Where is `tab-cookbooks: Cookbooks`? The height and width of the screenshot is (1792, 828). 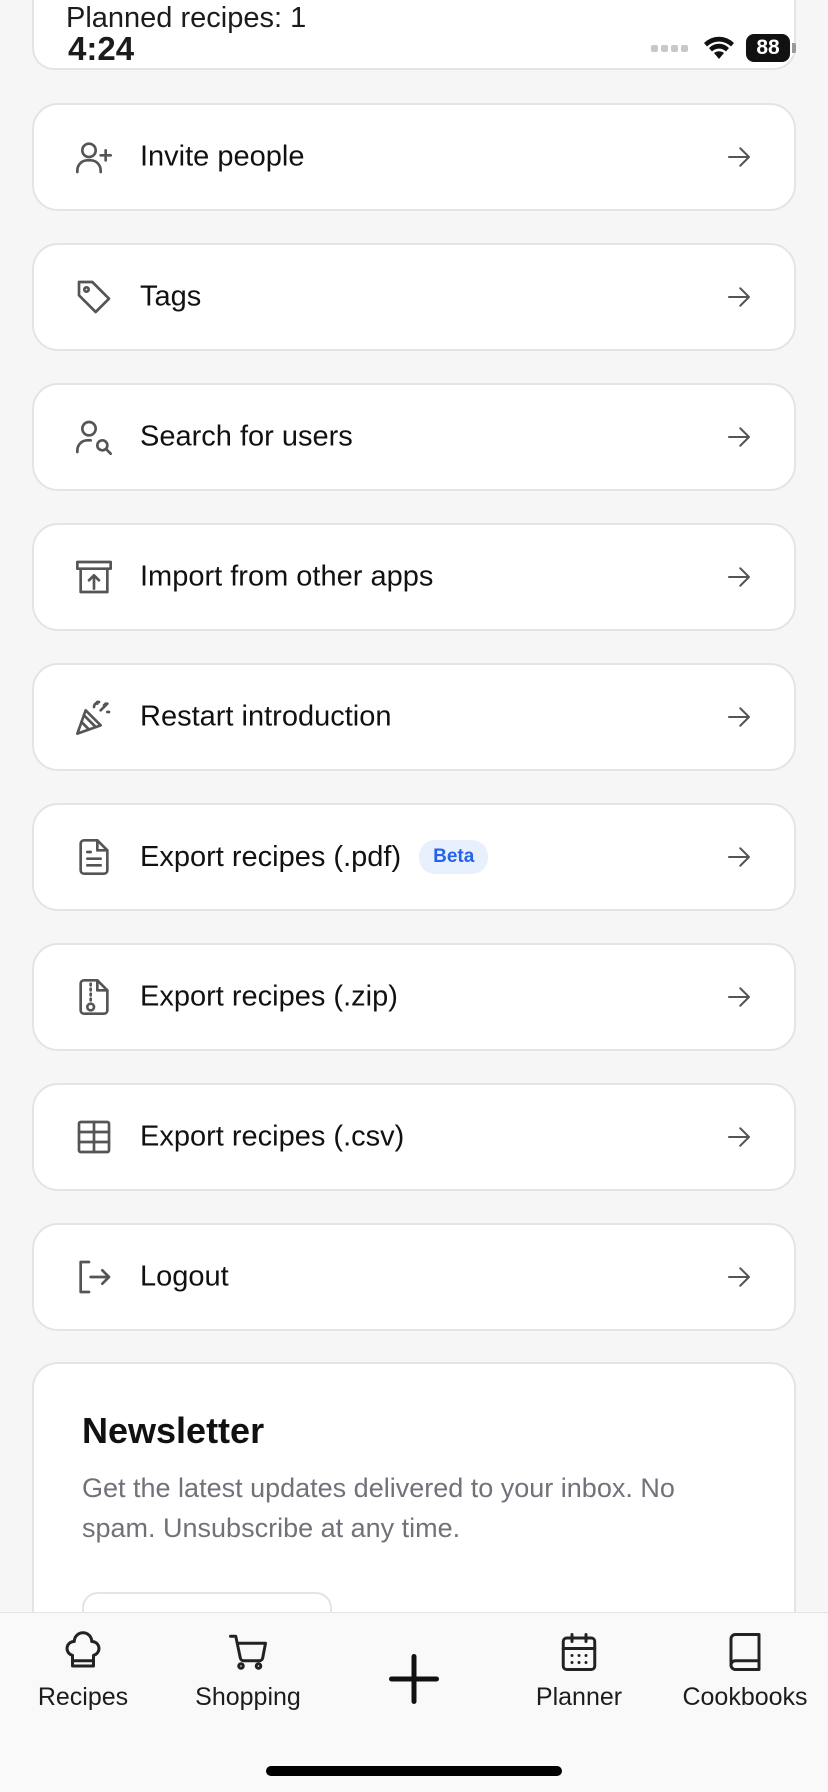
tab-cookbooks: Cookbooks is located at coordinates (745, 1671).